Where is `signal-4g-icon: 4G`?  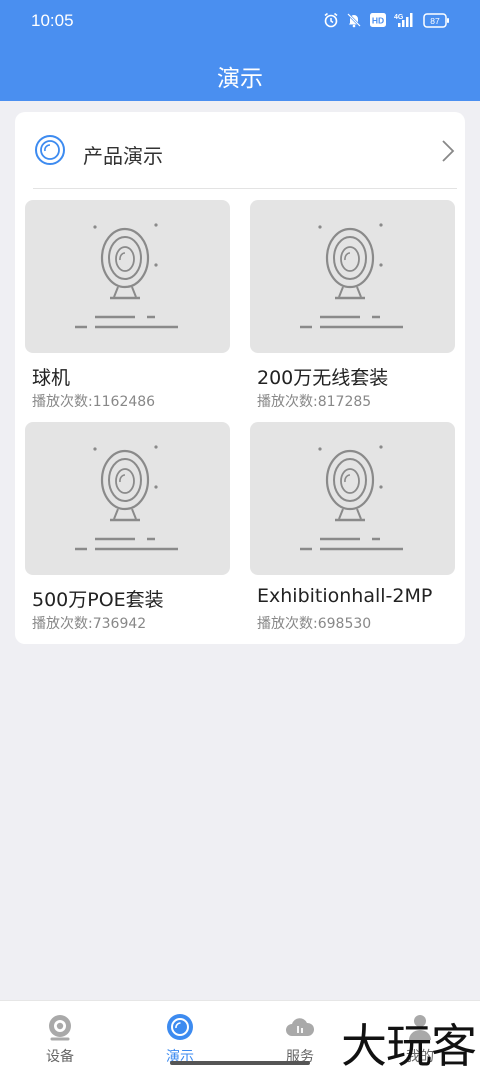 signal-4g-icon: 4G is located at coordinates (403, 20).